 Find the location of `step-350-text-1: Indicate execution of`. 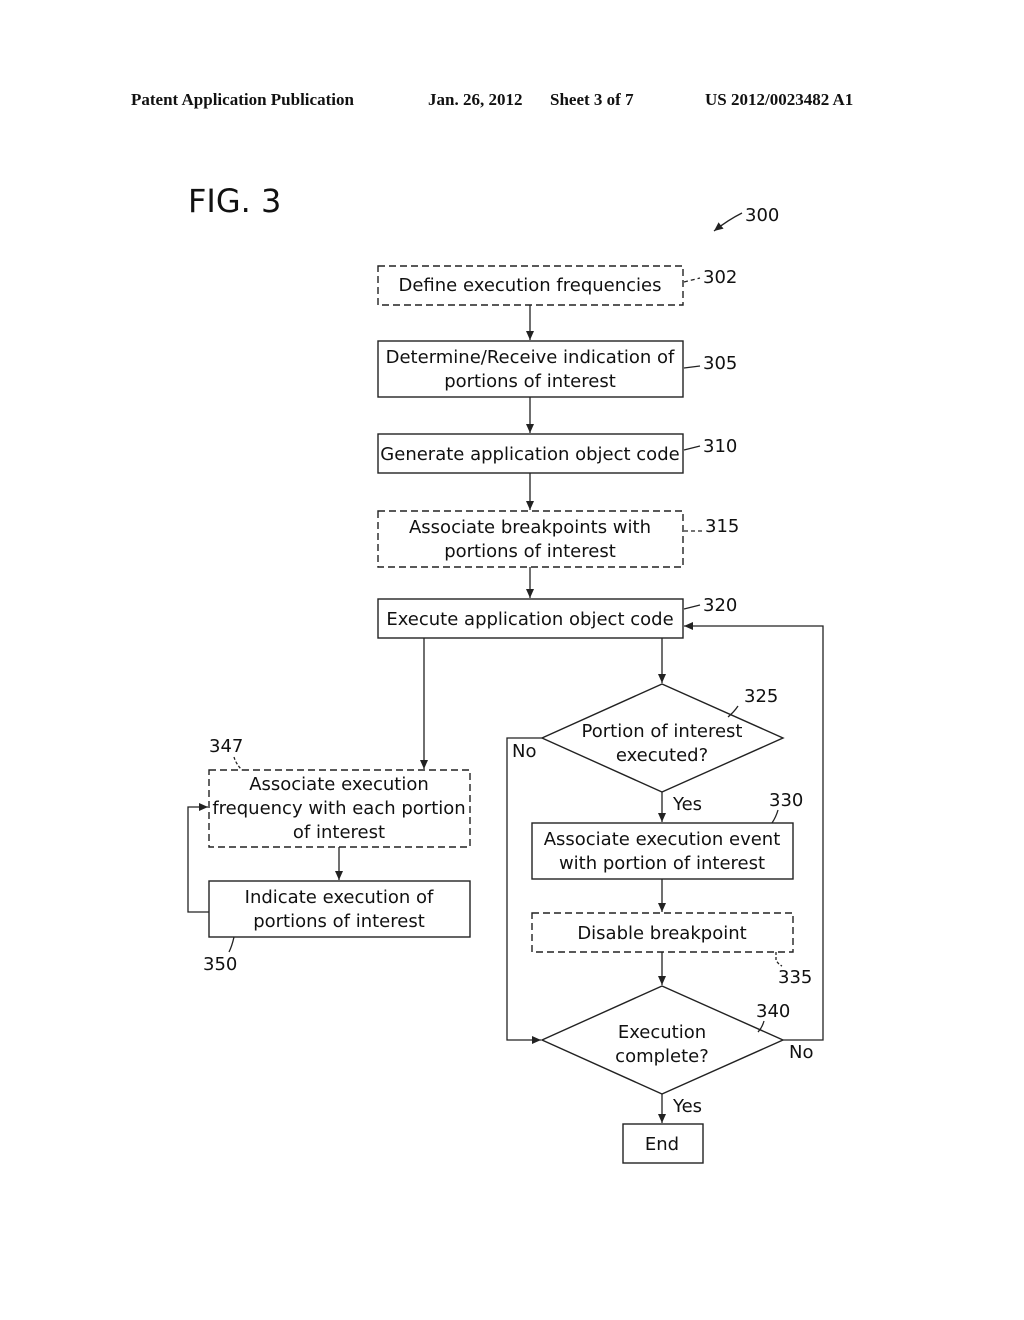

step-350-text-1: Indicate execution of is located at coordinates (339, 897).